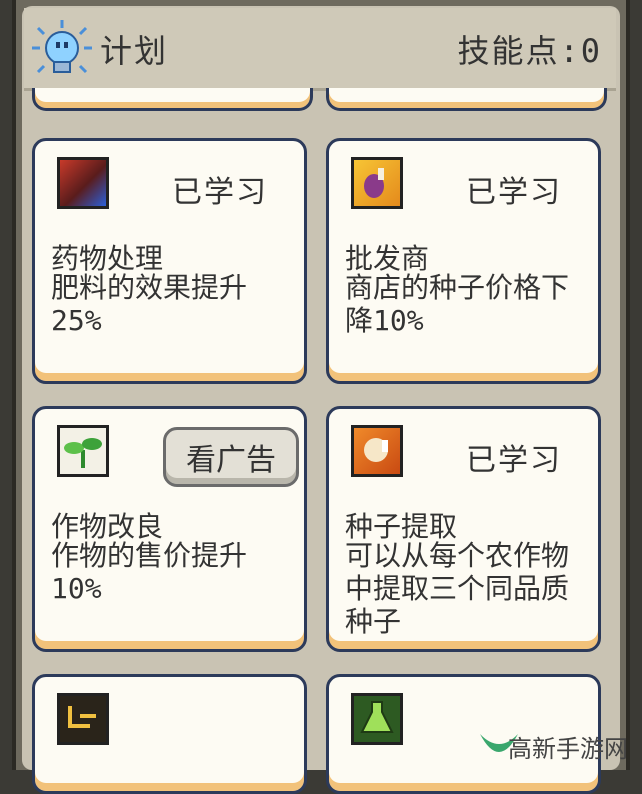  Describe the element at coordinates (377, 719) in the screenshot. I see `potion-icon` at that location.